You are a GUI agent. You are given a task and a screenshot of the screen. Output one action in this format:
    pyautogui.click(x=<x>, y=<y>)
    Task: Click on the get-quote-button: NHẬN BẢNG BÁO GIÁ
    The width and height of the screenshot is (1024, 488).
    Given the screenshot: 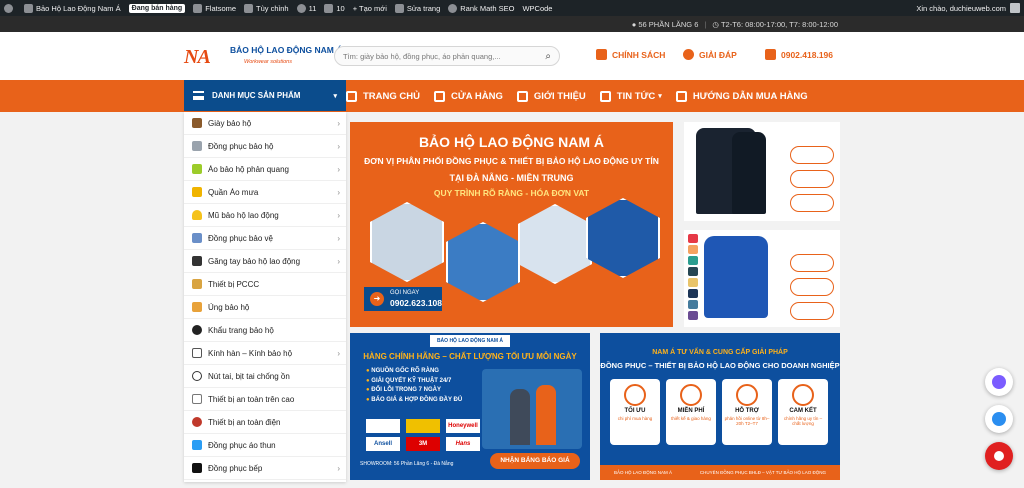 What is the action you would take?
    pyautogui.click(x=535, y=461)
    